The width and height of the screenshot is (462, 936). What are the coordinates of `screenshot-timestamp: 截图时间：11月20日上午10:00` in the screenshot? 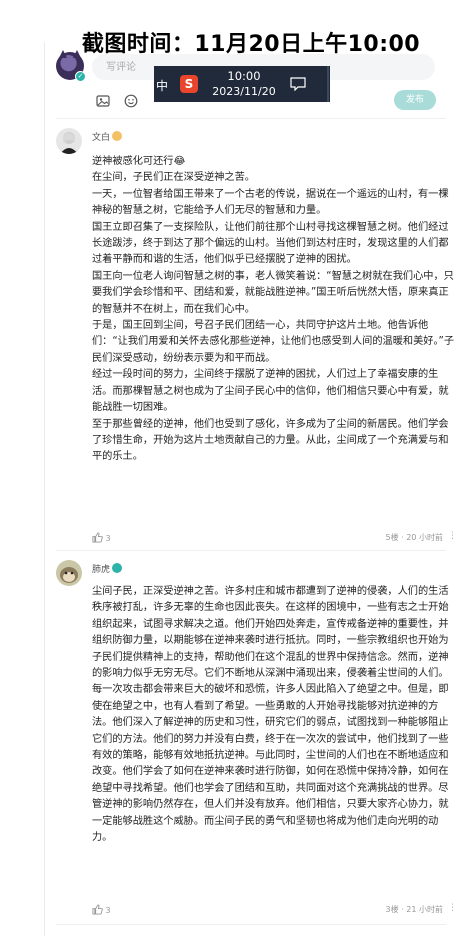 It's located at (251, 44).